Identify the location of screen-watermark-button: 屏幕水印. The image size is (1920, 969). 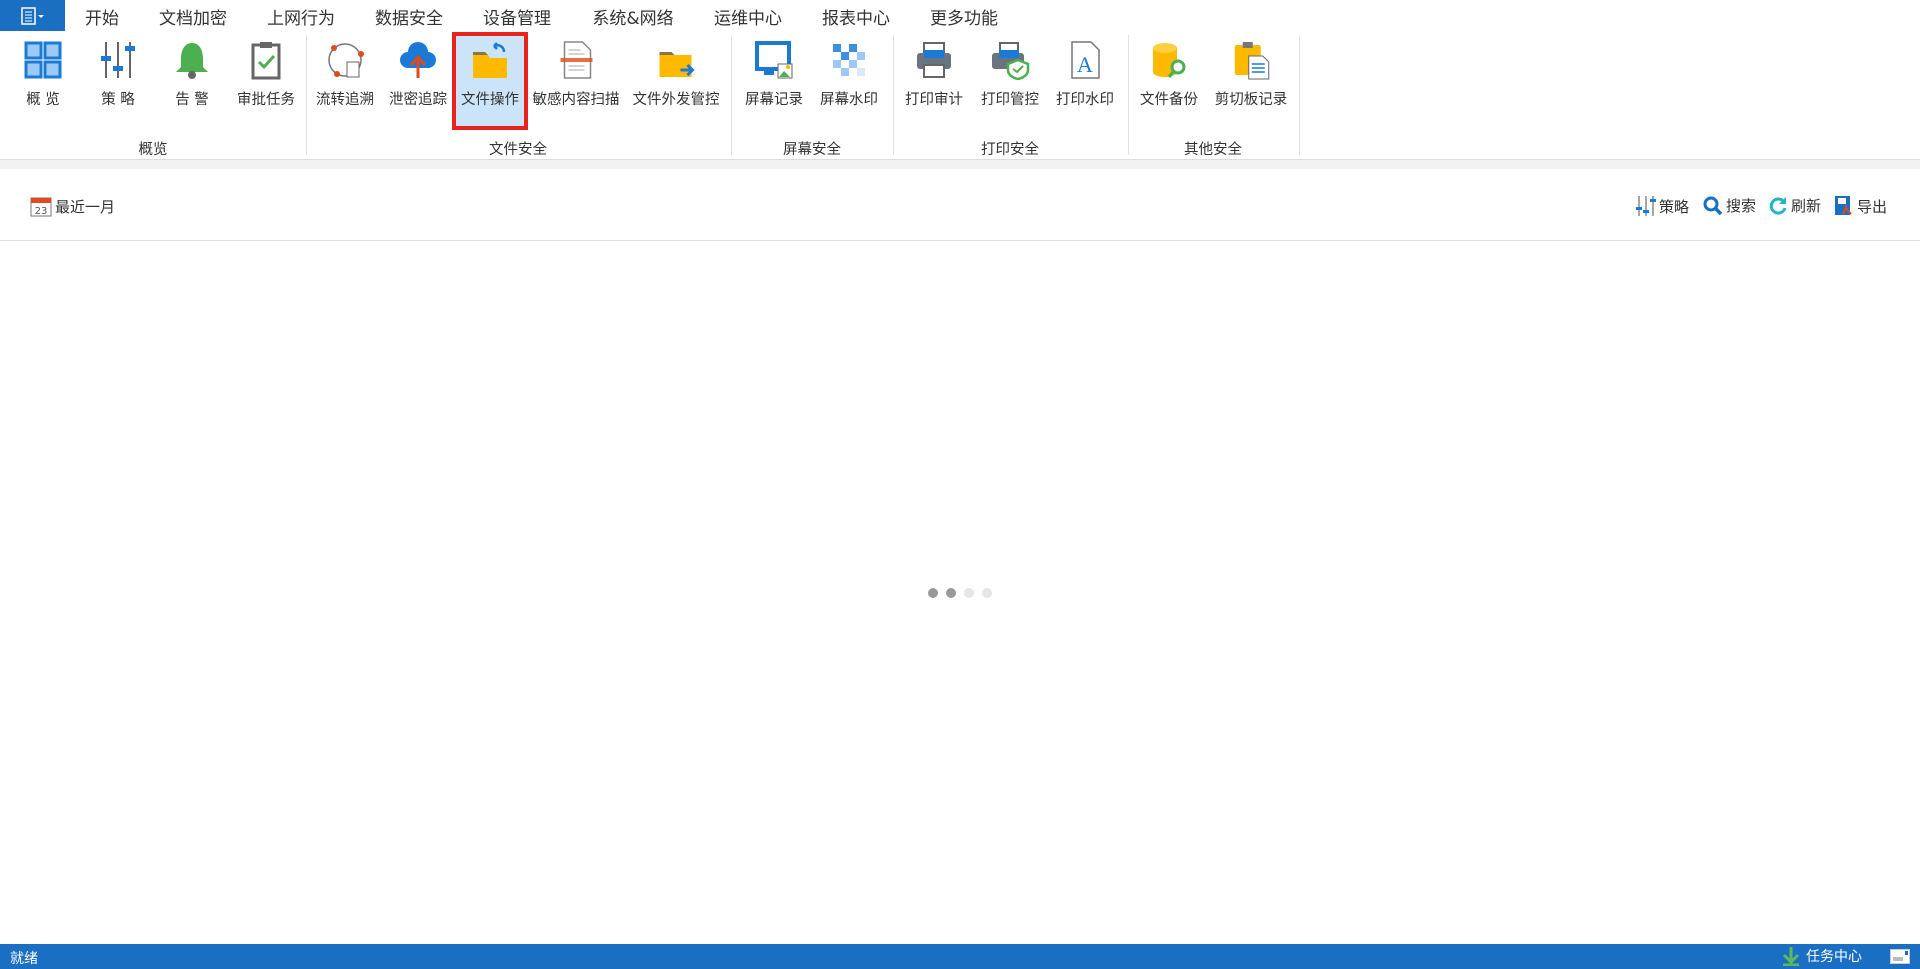
(849, 81).